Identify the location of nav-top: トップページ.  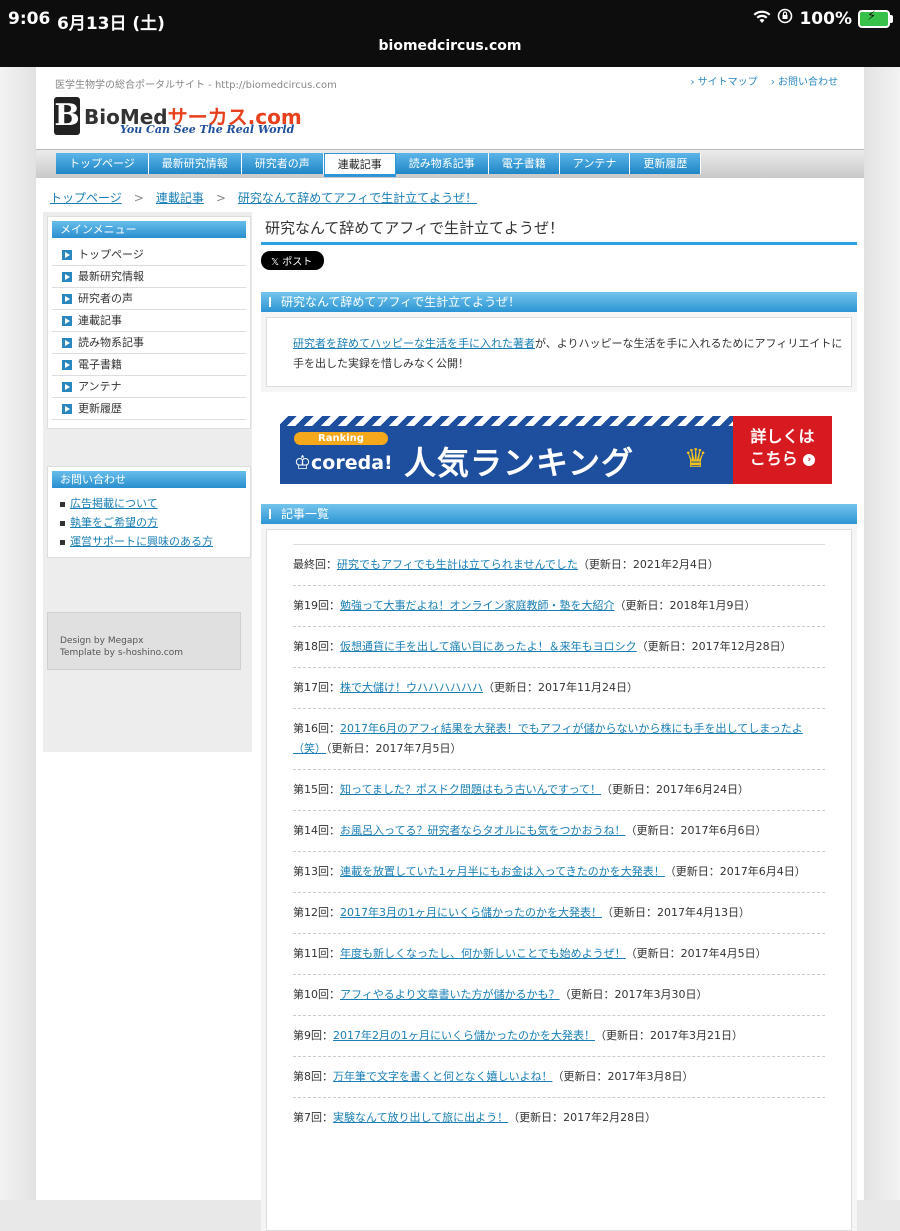
(102, 163).